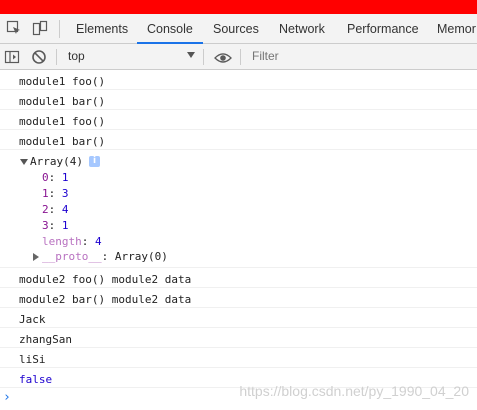 This screenshot has width=477, height=410. Describe the element at coordinates (76, 56) in the screenshot. I see `context-selector: top` at that location.